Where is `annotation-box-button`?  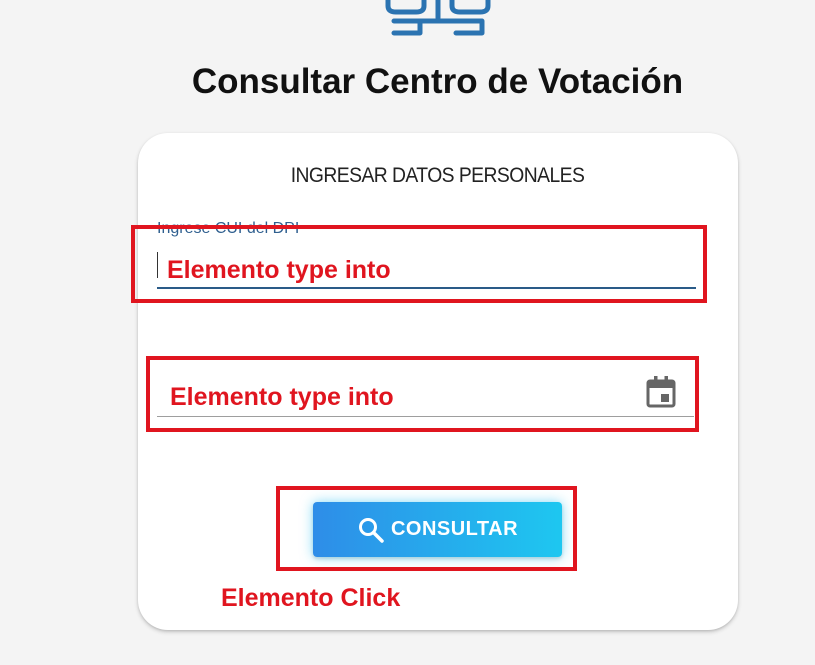
annotation-box-button is located at coordinates (426, 528).